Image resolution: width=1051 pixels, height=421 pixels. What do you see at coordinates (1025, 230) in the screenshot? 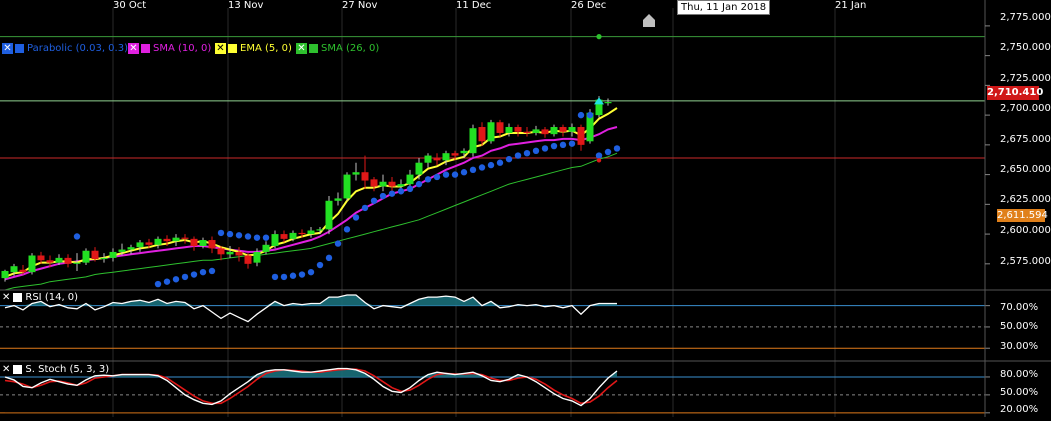
I see `price-tick-7: 2,600.000` at bounding box center [1025, 230].